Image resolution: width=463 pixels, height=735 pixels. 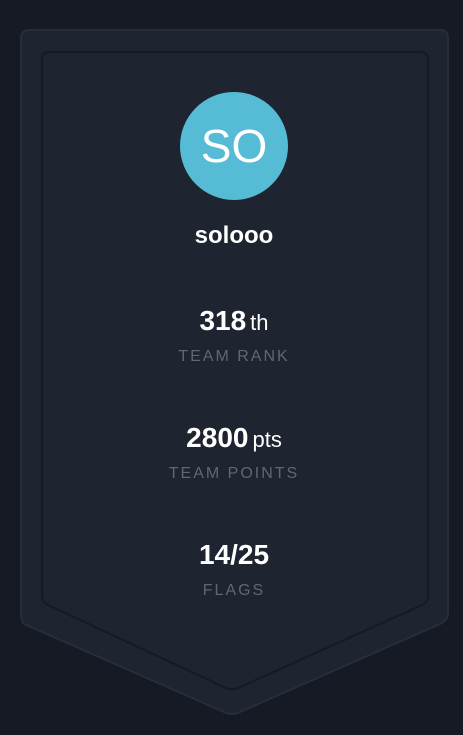 I want to click on team-rank-label: TEAM RANK, so click(x=234, y=356).